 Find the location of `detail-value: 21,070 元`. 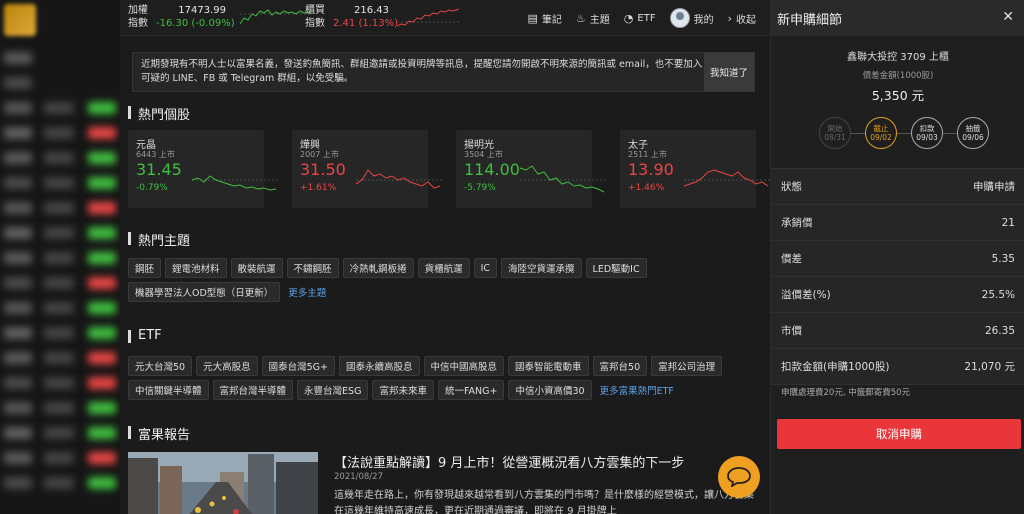

detail-value: 21,070 元 is located at coordinates (989, 367).